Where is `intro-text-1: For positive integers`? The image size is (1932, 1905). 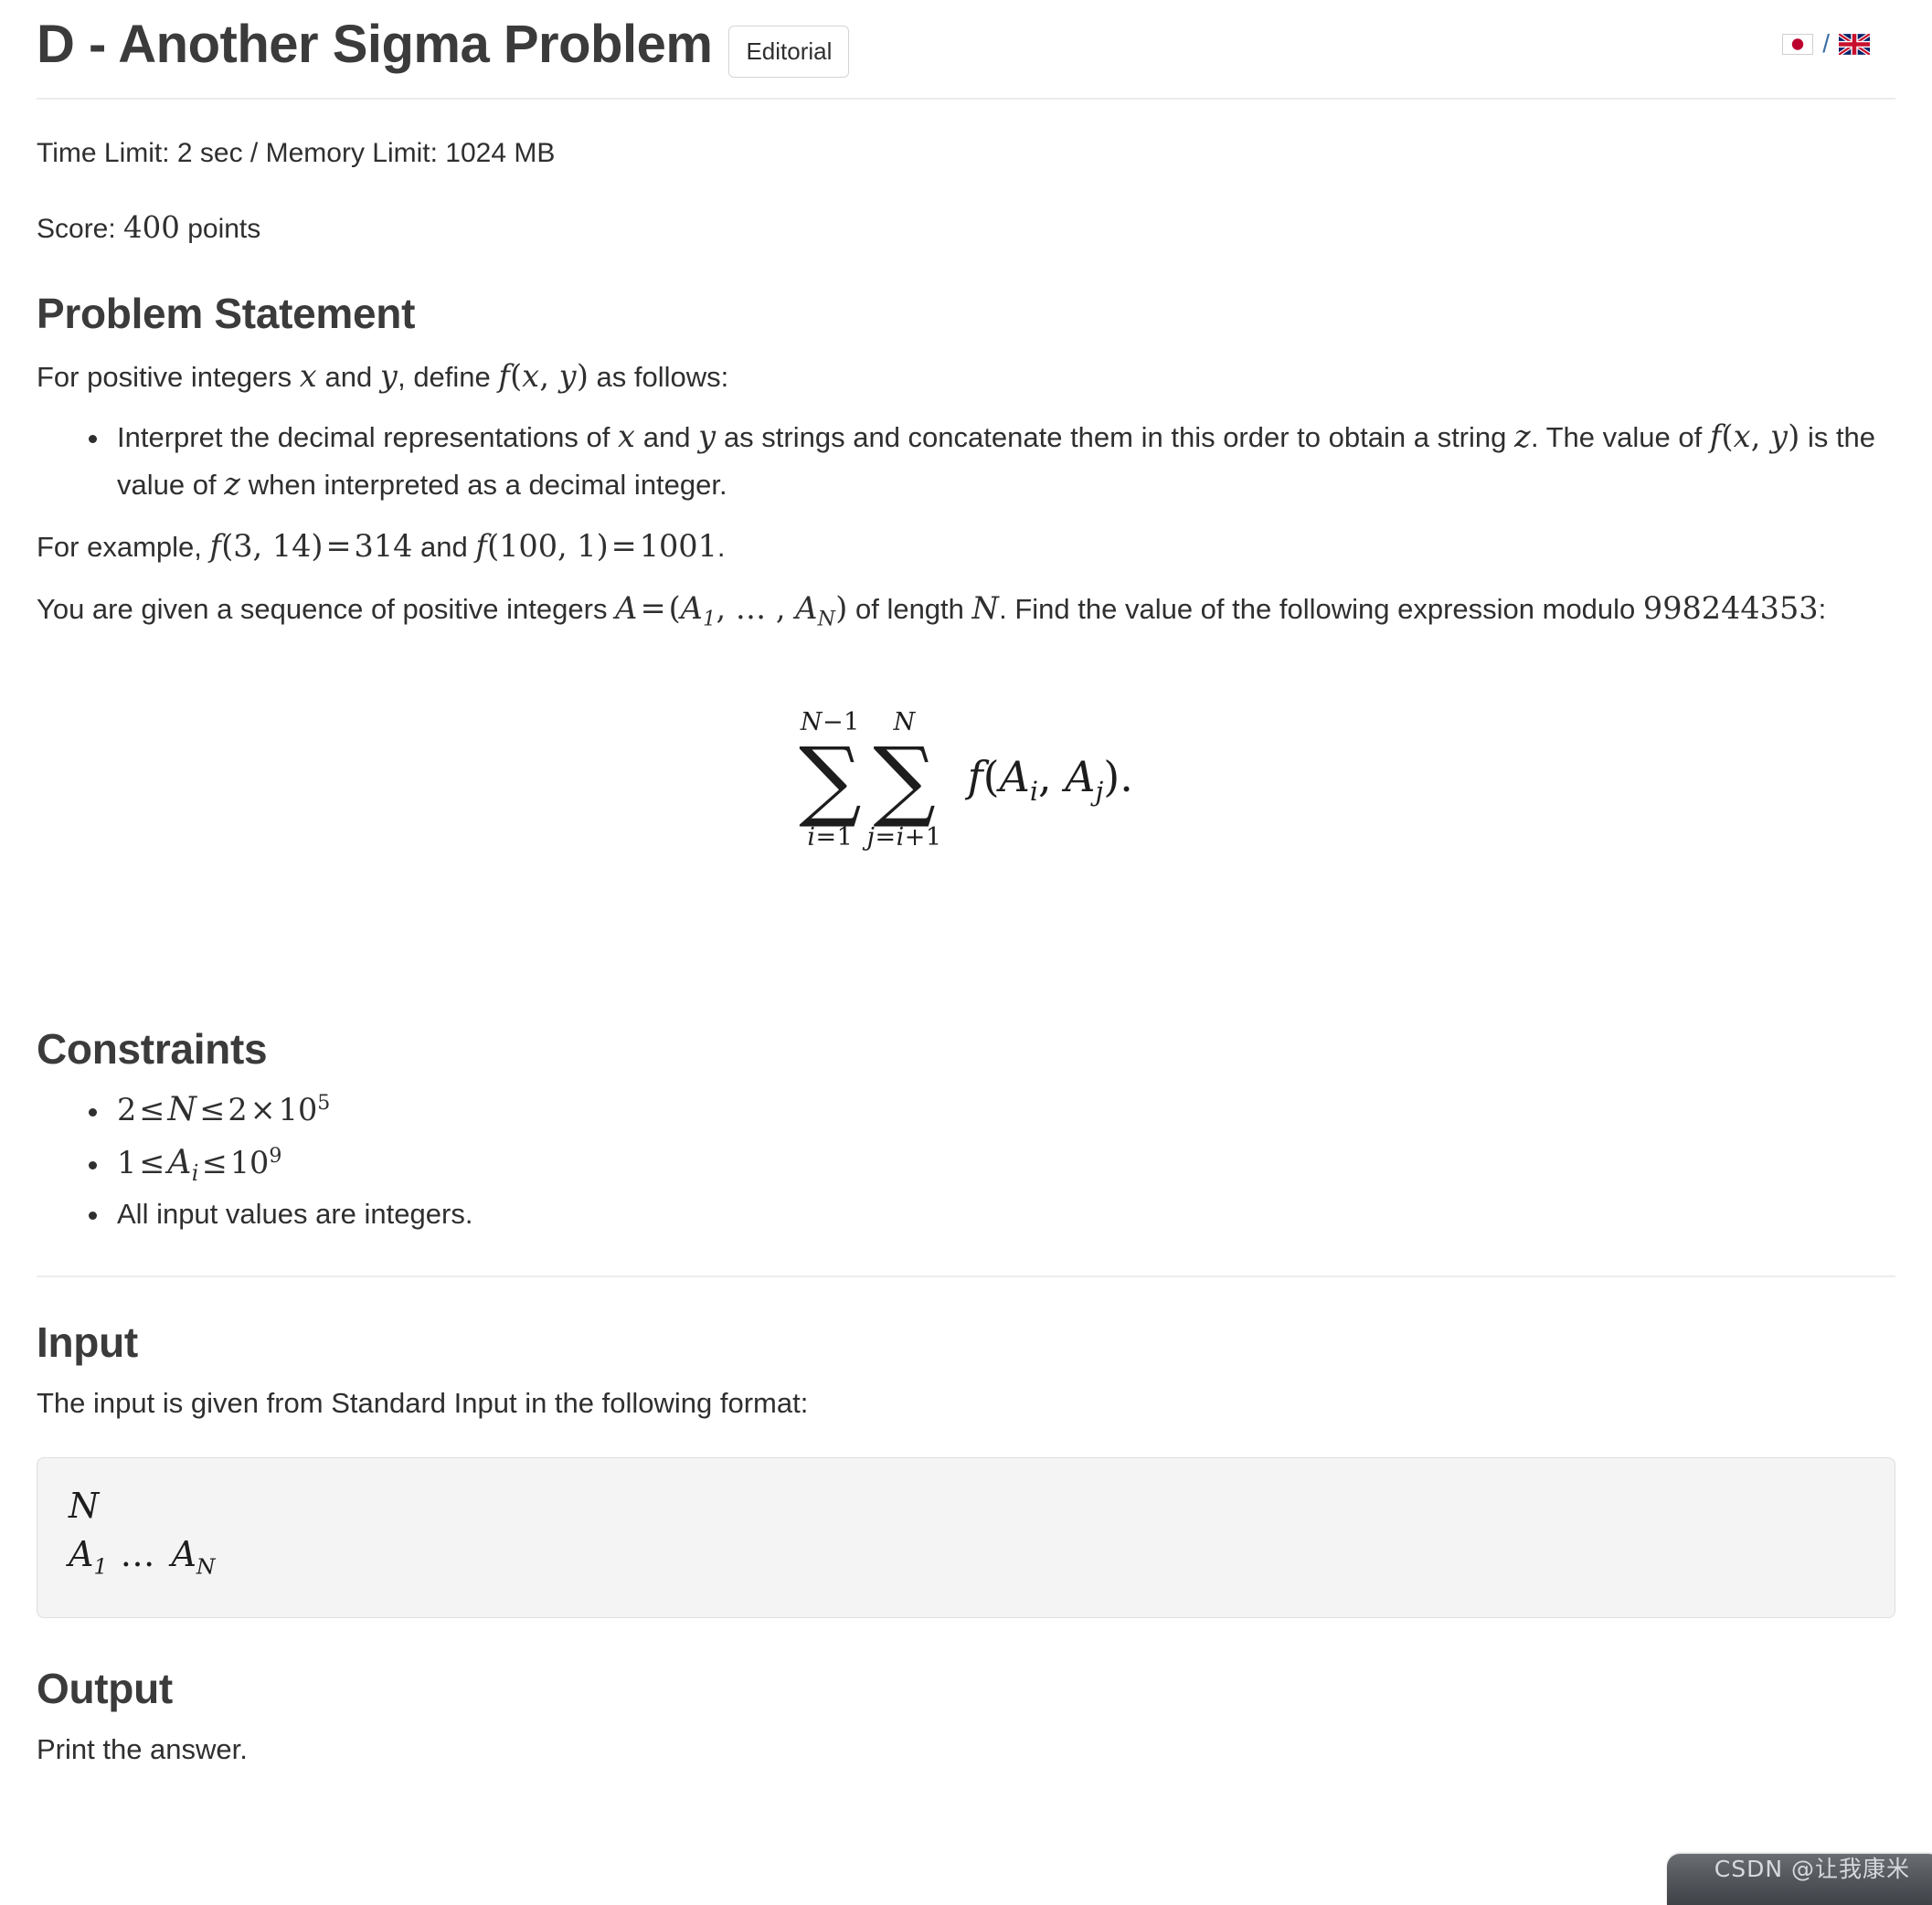 intro-text-1: For positive integers is located at coordinates (168, 377).